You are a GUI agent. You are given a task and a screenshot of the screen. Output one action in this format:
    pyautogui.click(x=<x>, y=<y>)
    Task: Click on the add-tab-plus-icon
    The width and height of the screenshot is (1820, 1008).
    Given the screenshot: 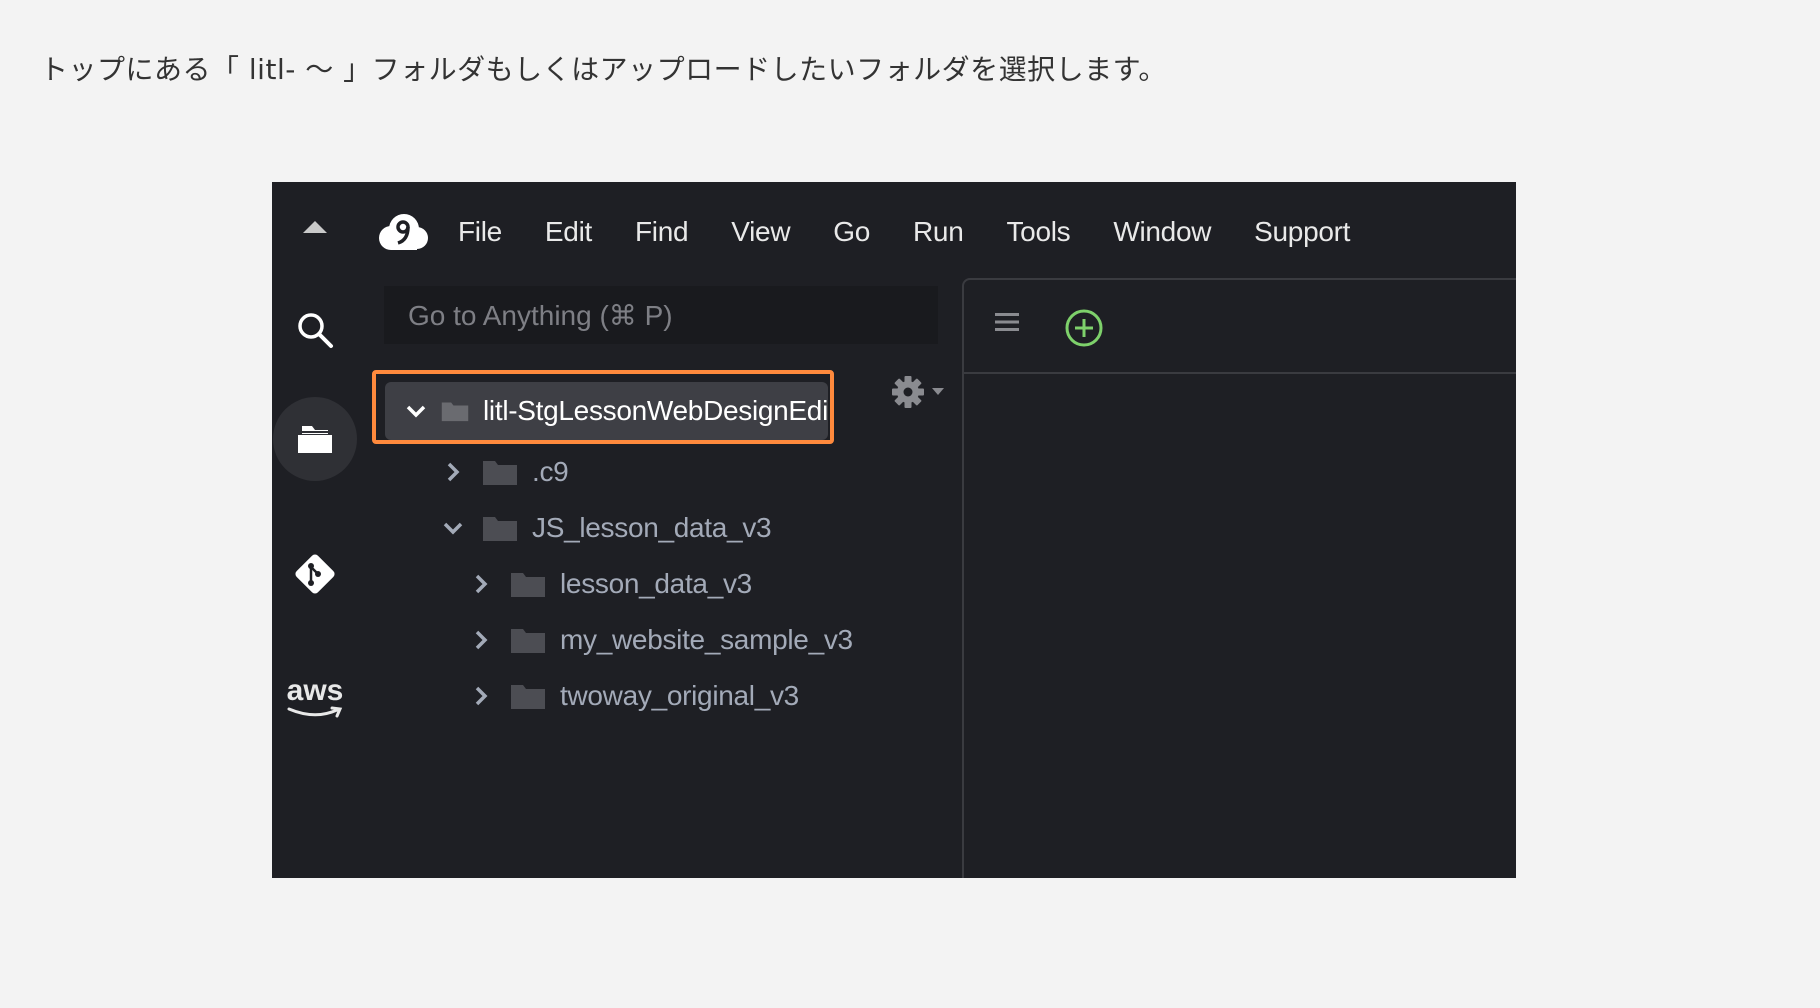 What is the action you would take?
    pyautogui.click(x=1084, y=328)
    